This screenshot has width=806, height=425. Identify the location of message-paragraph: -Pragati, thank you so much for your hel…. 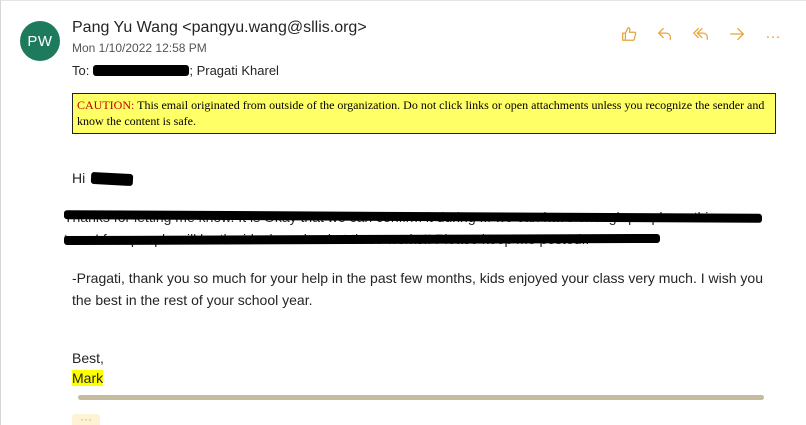
(417, 289).